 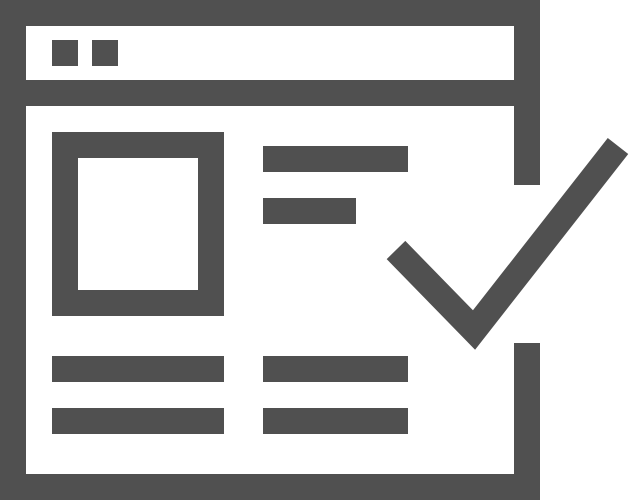 I want to click on toolbar-divider, so click(x=270, y=93).